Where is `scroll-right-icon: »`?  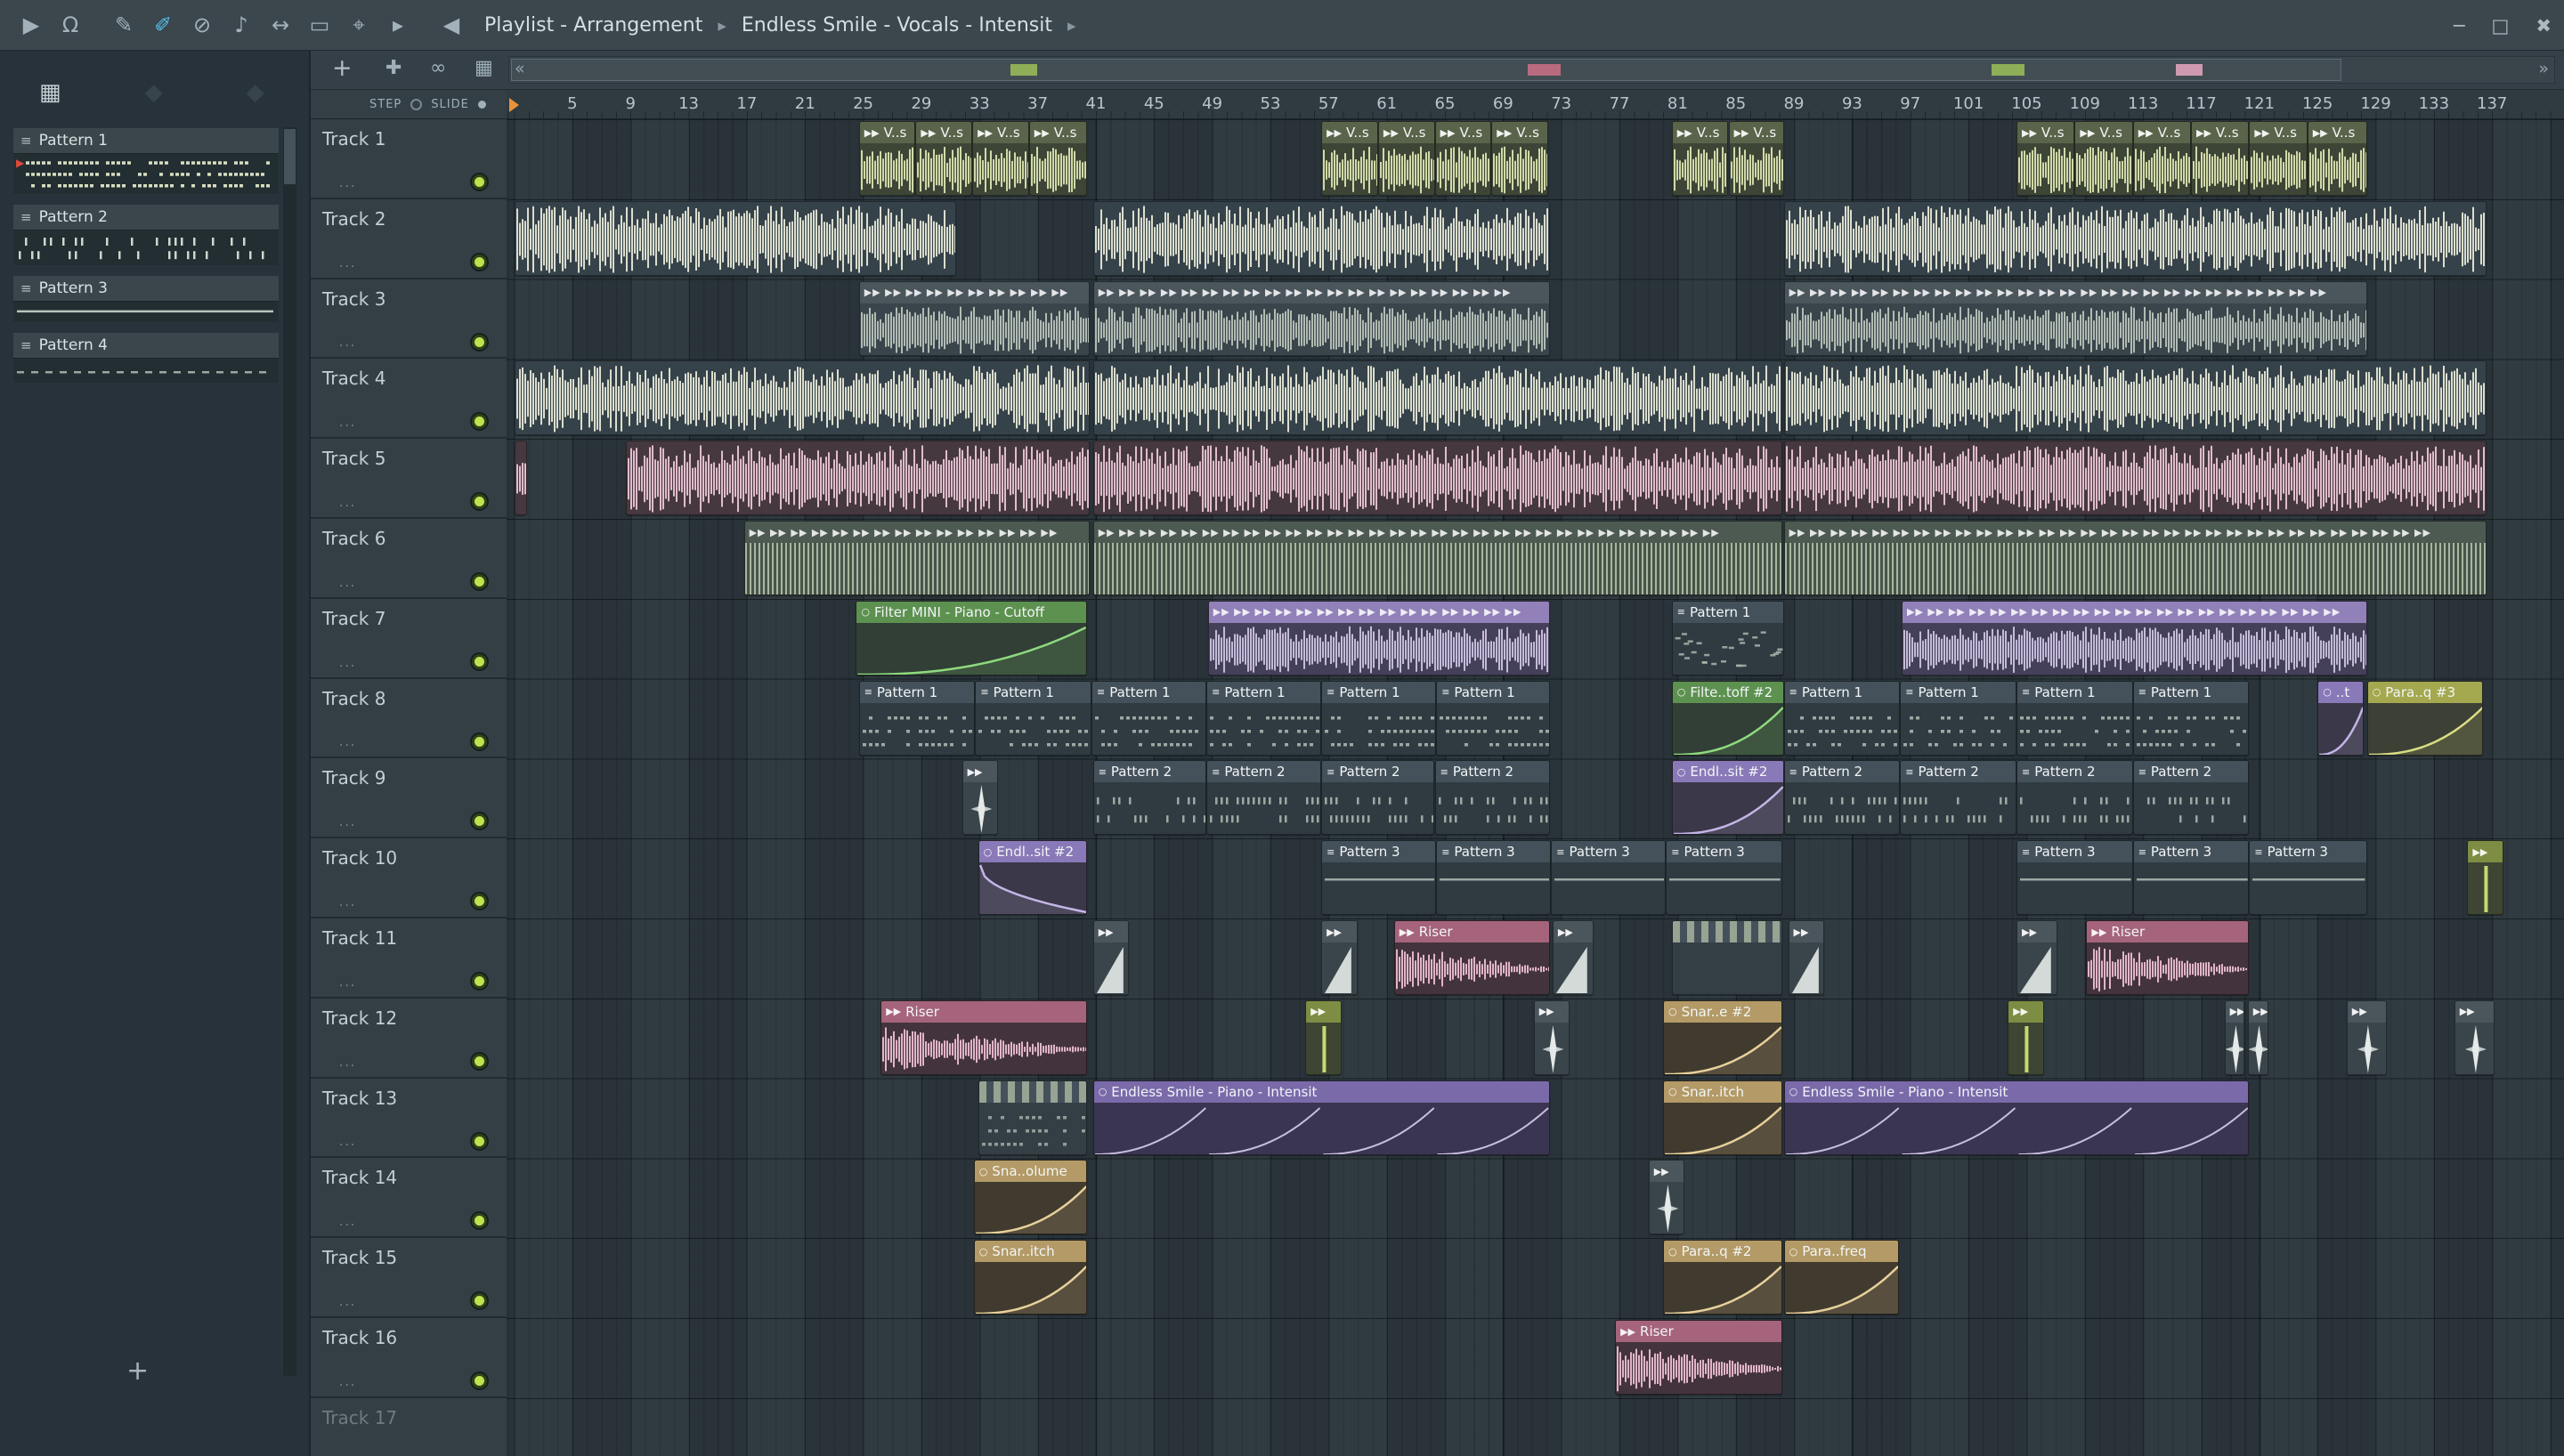
scroll-right-icon: » is located at coordinates (2543, 68).